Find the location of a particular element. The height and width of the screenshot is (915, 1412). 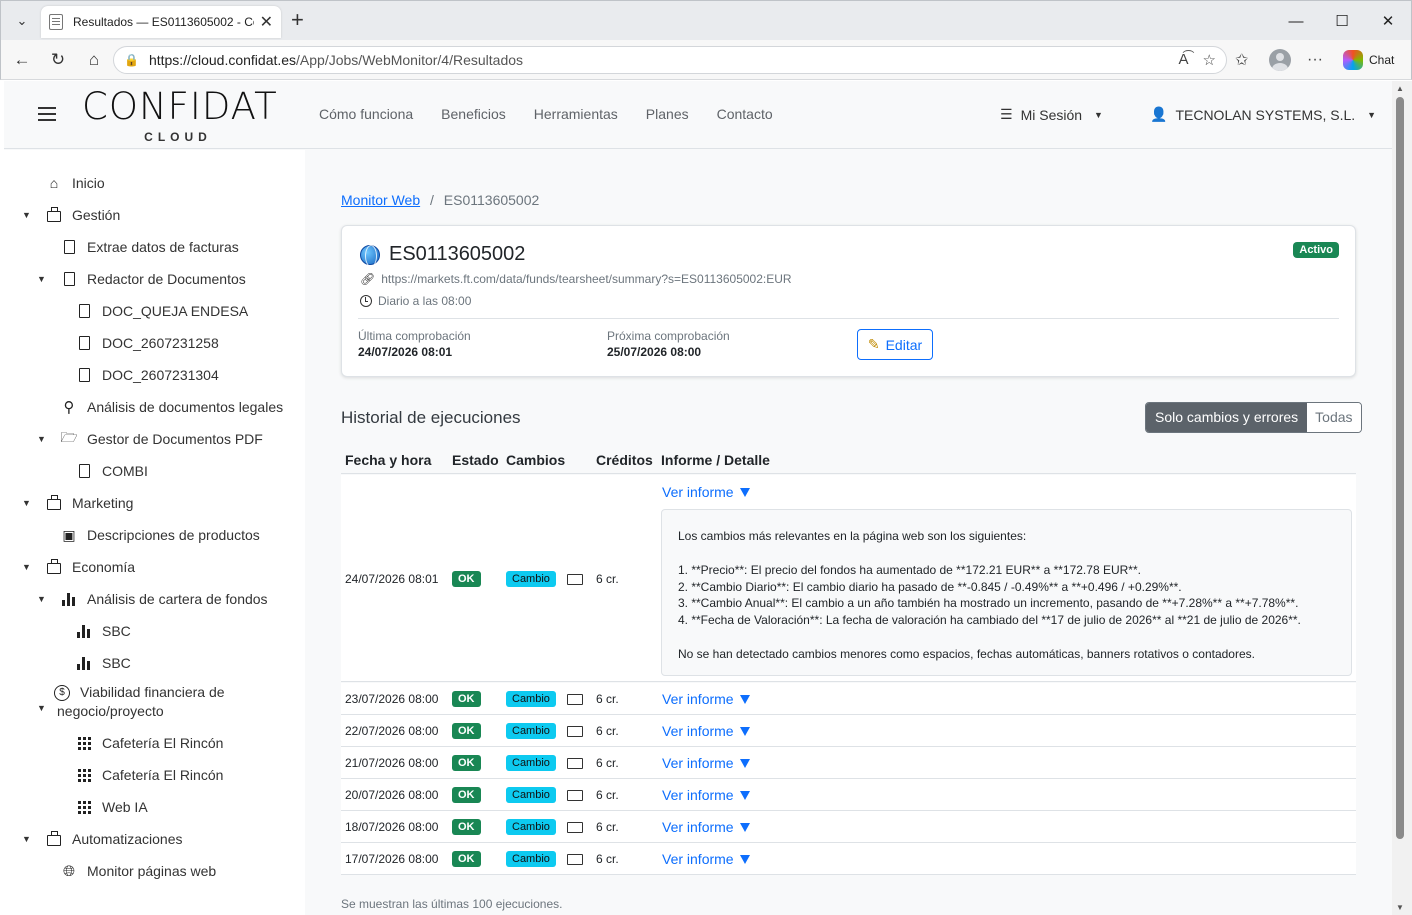

profile-avatar is located at coordinates (1280, 60).